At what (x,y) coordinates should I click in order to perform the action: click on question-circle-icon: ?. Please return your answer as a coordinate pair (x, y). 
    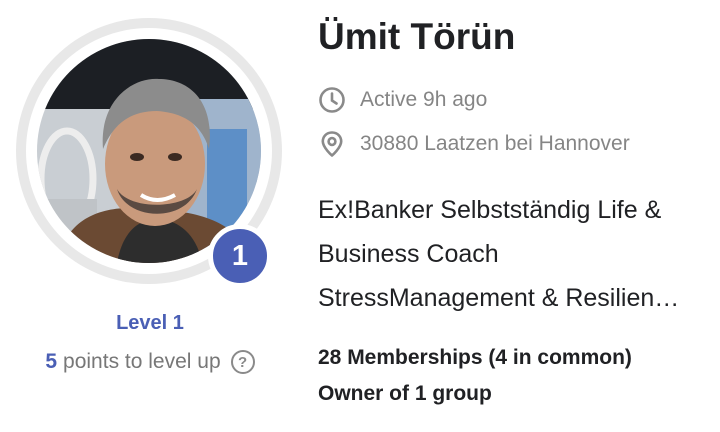
    Looking at the image, I should click on (242, 362).